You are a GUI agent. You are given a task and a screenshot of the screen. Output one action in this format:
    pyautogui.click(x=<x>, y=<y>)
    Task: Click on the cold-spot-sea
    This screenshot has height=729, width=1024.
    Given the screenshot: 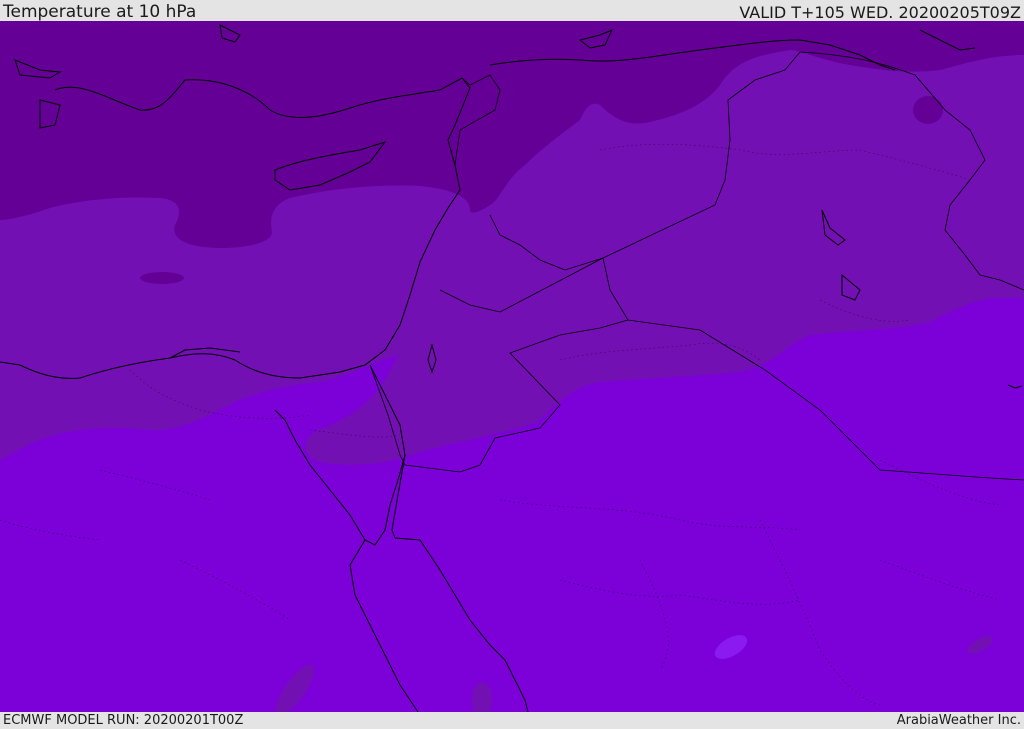 What is the action you would take?
    pyautogui.click(x=162, y=278)
    